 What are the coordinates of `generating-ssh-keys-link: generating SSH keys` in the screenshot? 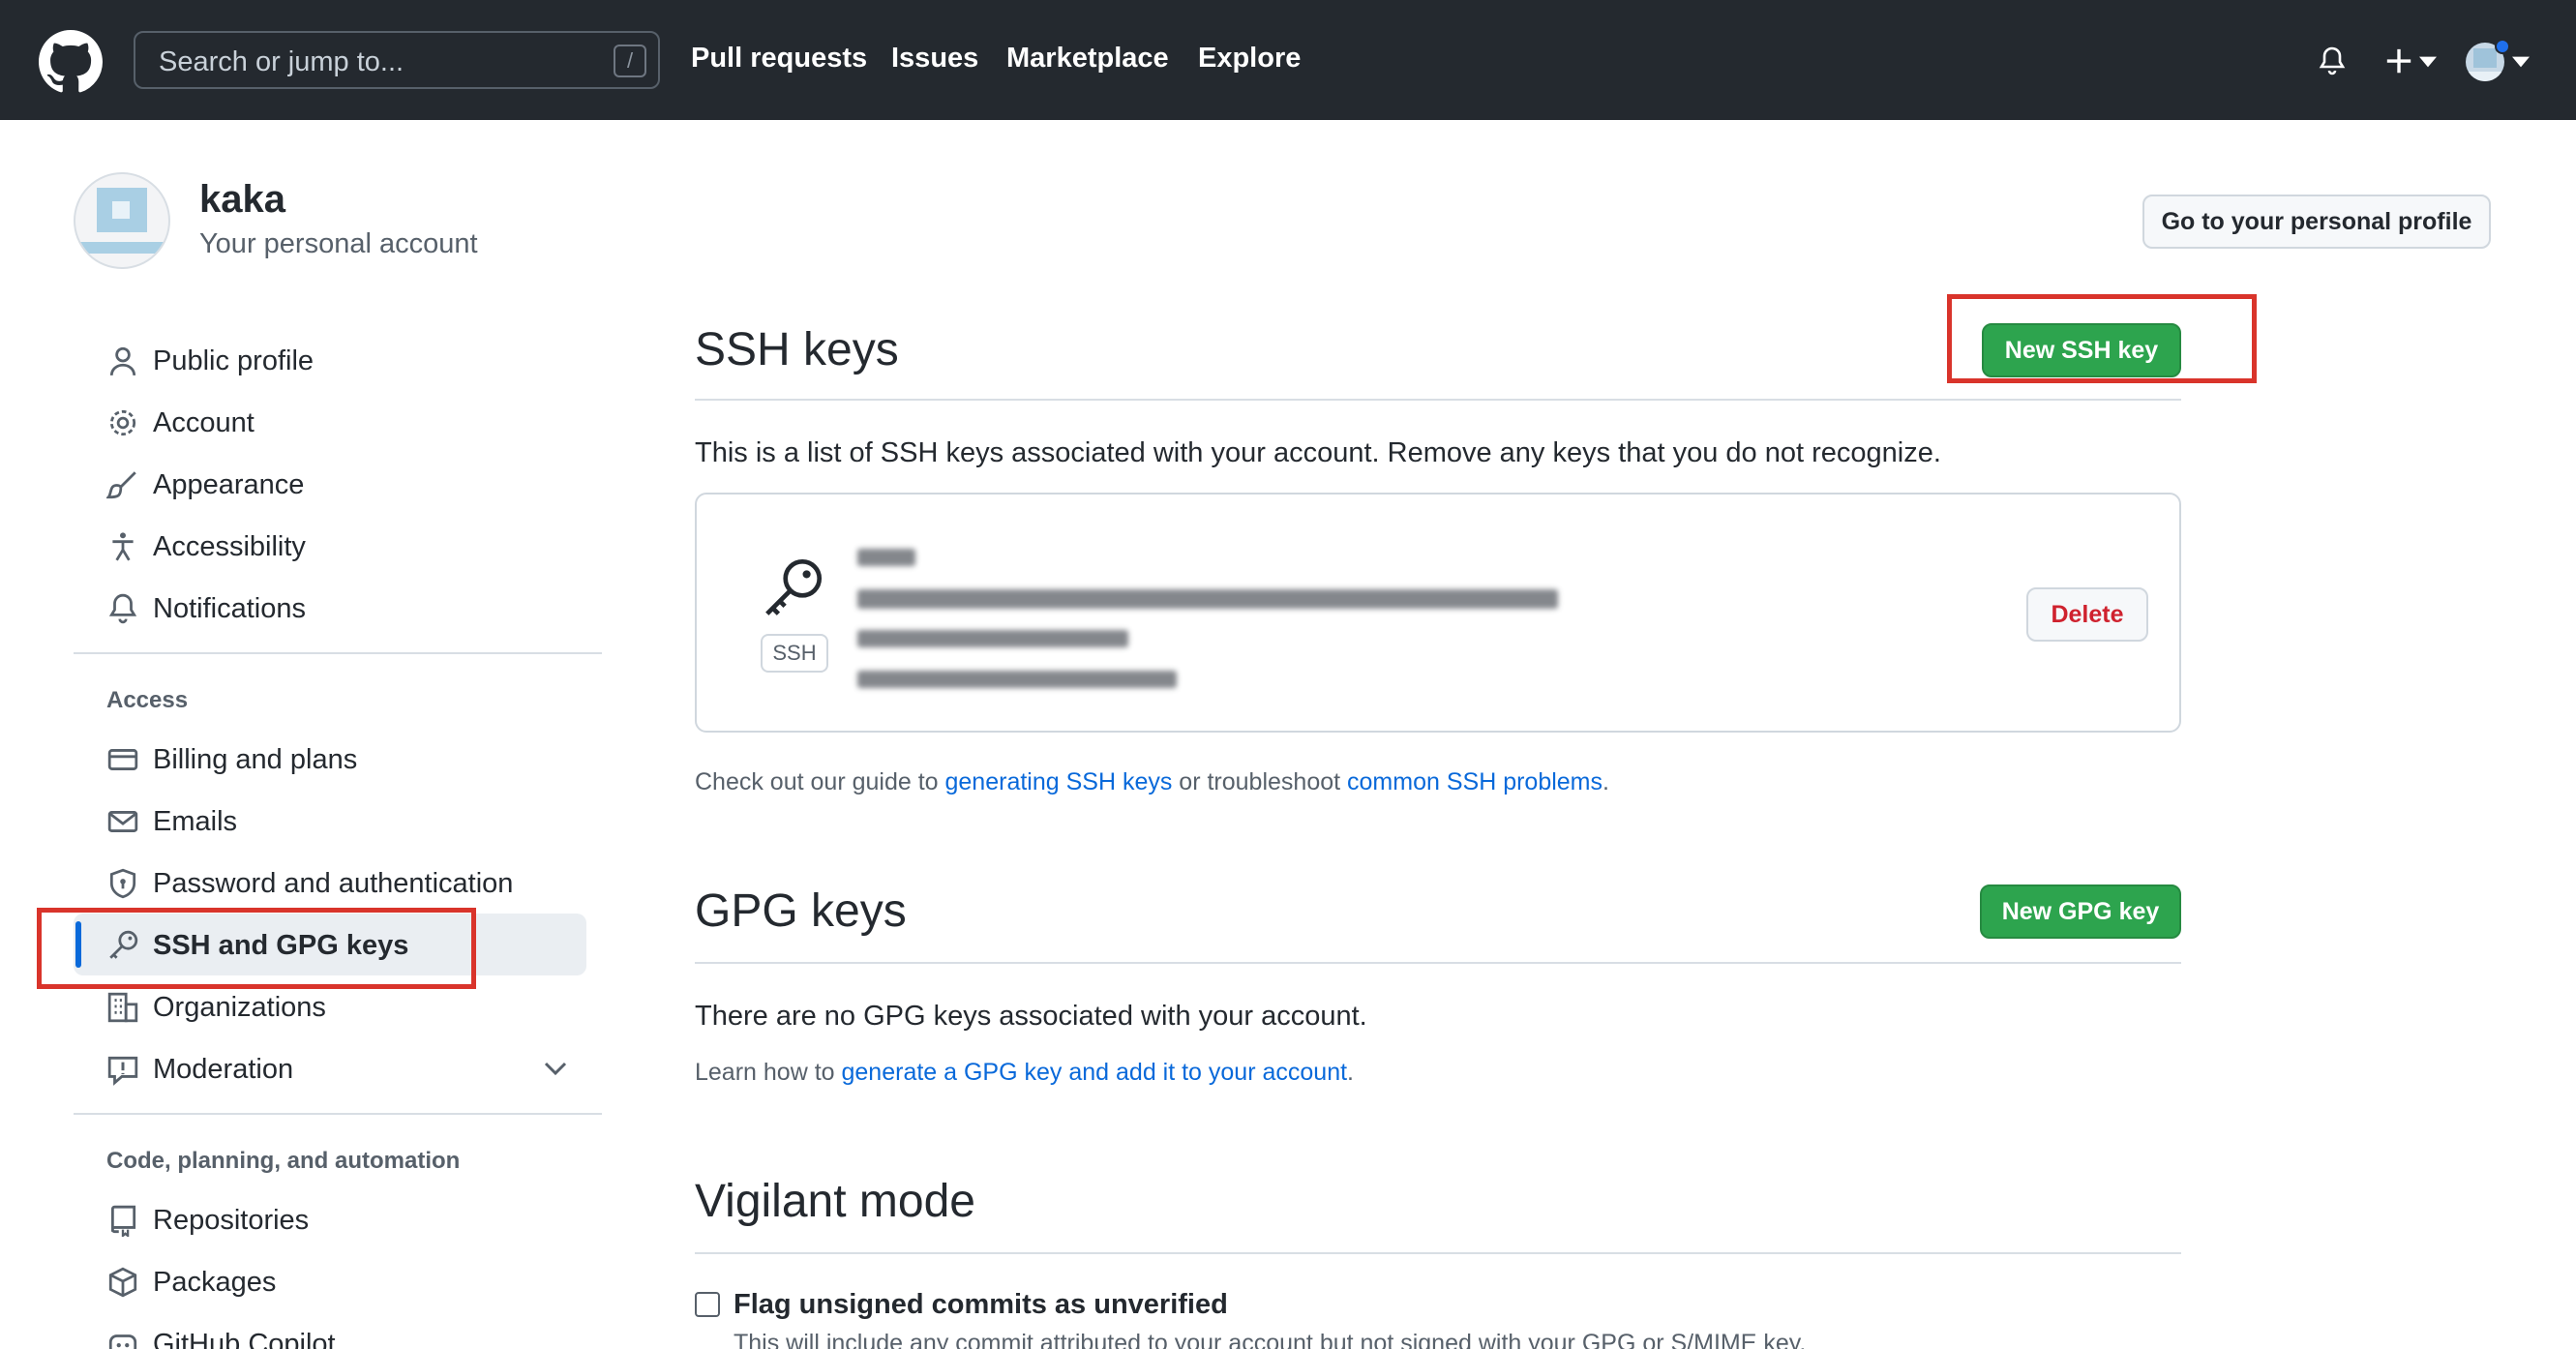 It's located at (1059, 782).